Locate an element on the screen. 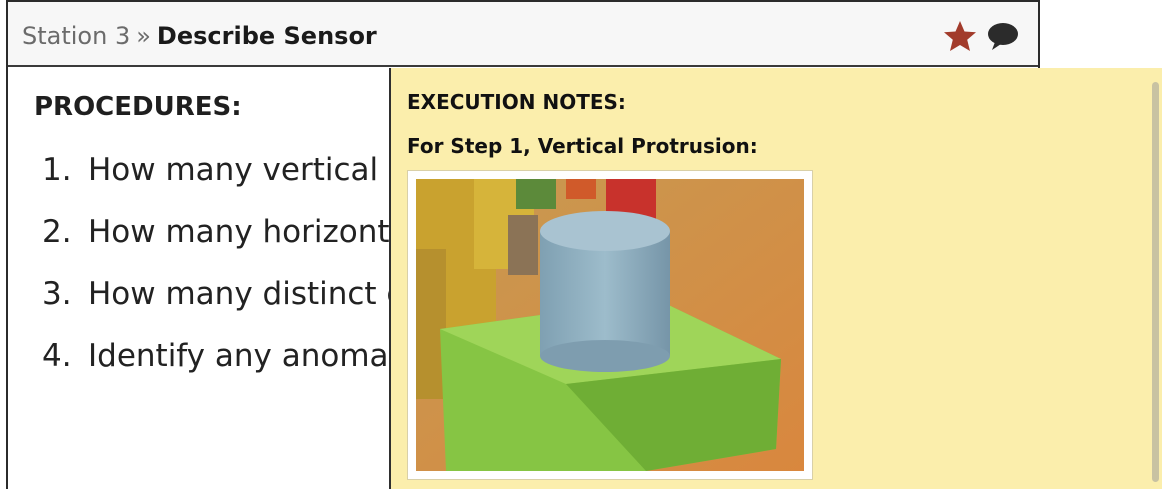  page-title: Describe Sensor is located at coordinates (266, 36).